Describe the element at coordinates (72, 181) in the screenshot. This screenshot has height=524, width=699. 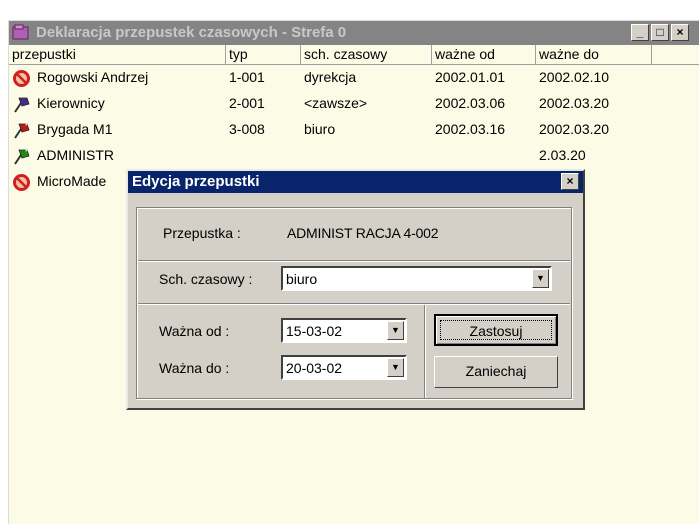
I see `pass-name: MicroMade` at that location.